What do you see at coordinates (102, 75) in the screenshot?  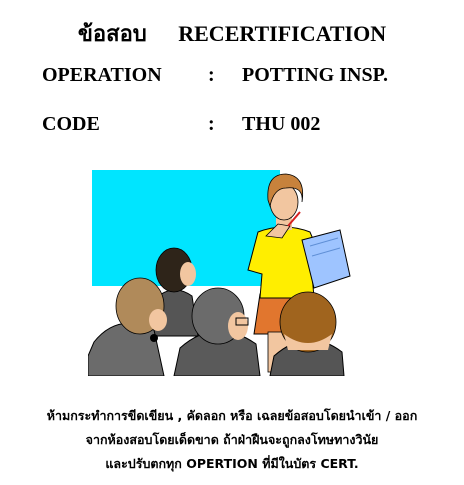 I see `operation-label: OPERATION` at bounding box center [102, 75].